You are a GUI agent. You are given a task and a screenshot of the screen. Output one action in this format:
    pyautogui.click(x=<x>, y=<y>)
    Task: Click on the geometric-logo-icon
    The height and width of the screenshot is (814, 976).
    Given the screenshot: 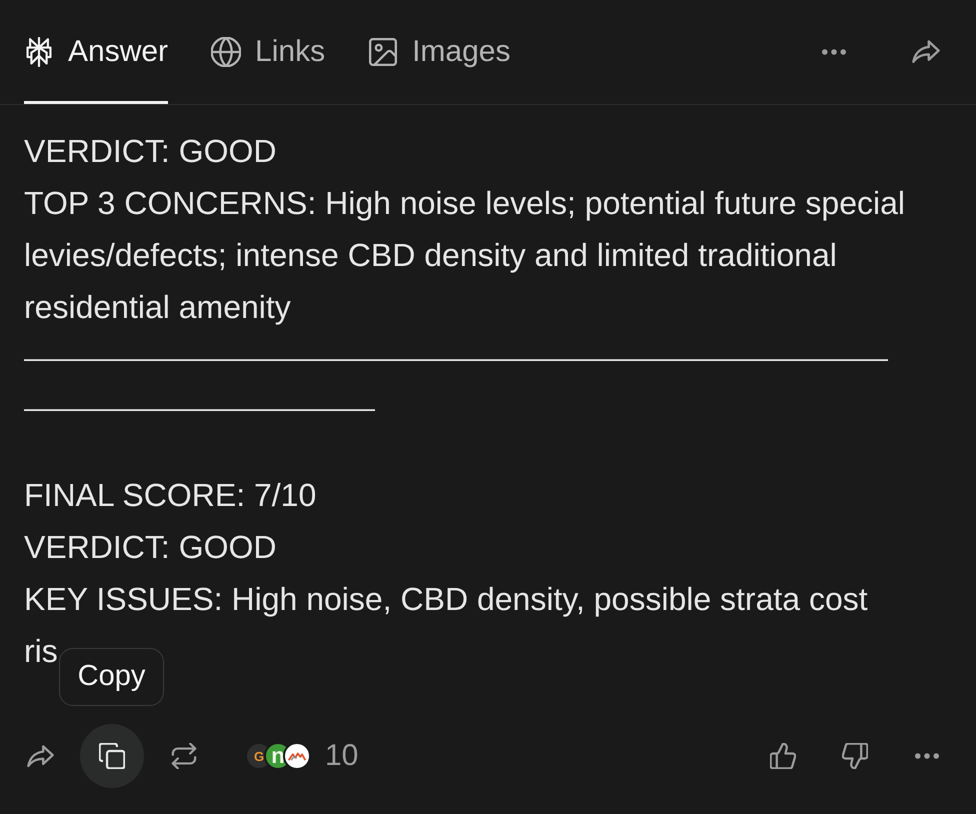 What is the action you would take?
    pyautogui.click(x=39, y=52)
    